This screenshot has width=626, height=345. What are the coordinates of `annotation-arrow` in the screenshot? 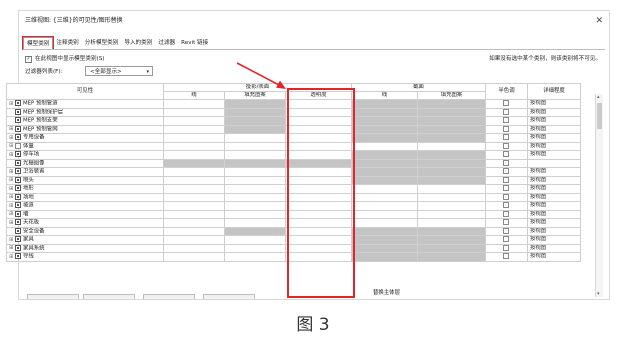 It's located at (261, 75).